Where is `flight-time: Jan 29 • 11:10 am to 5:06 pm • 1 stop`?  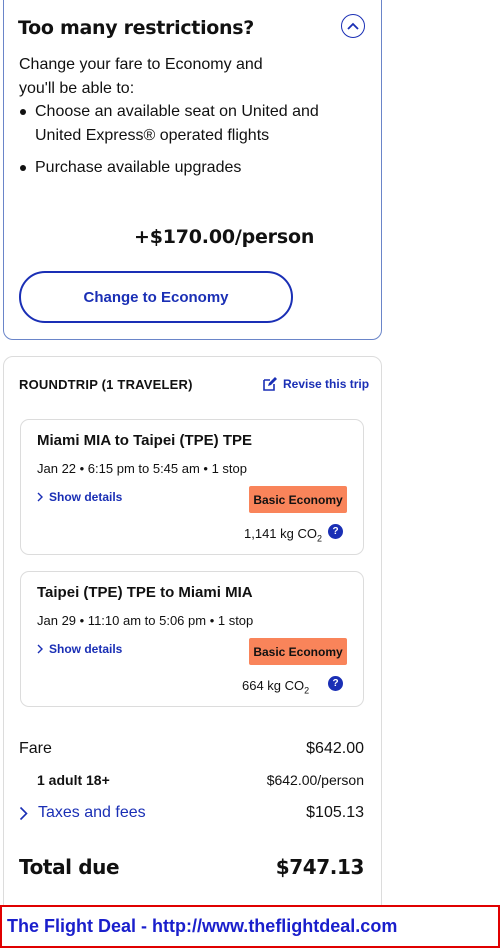
flight-time: Jan 29 • 11:10 am to 5:06 pm • 1 stop is located at coordinates (145, 620).